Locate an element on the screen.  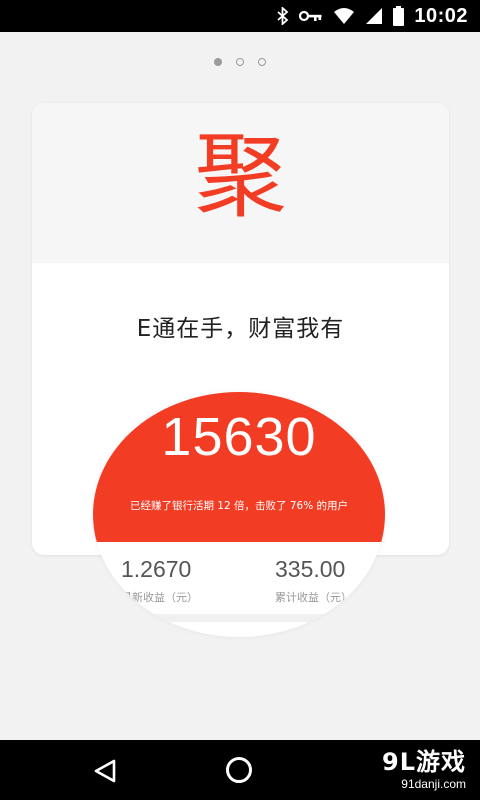
latest-earnings-stat: 1.2670 最新收益（元） is located at coordinates (191, 580).